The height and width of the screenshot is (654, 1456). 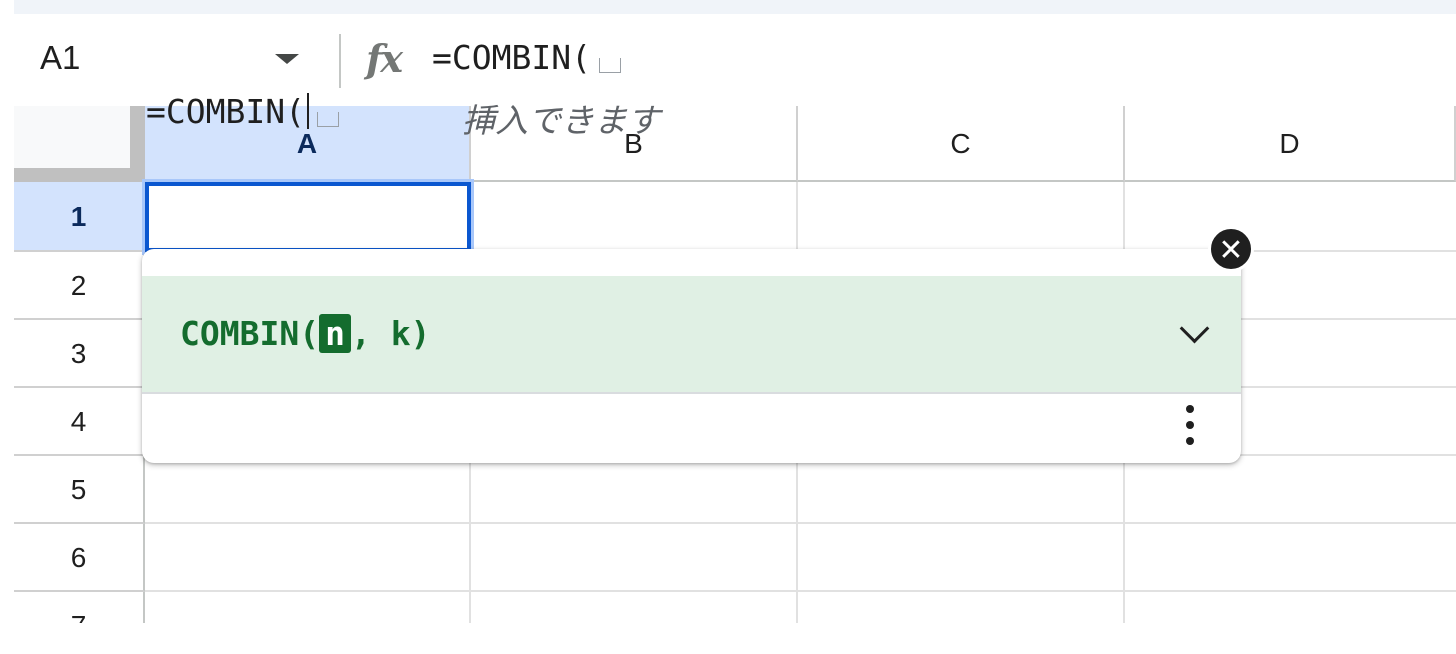 I want to click on cell-hint-text: 挿入できます, so click(x=561, y=120).